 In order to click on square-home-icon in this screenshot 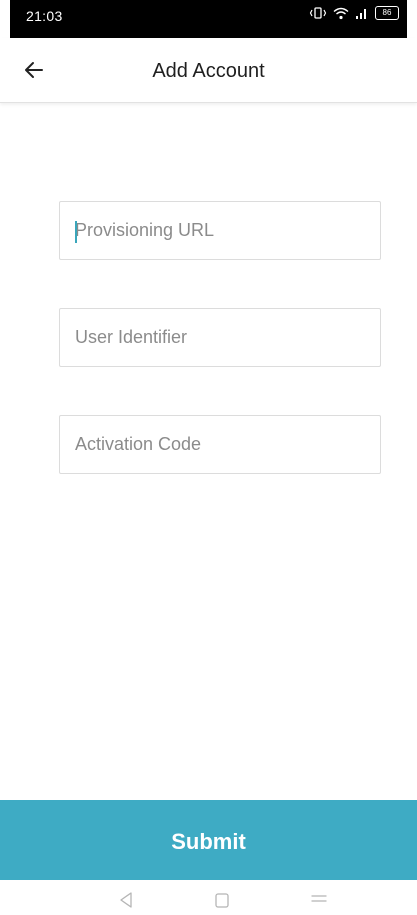, I will do `click(222, 900)`.